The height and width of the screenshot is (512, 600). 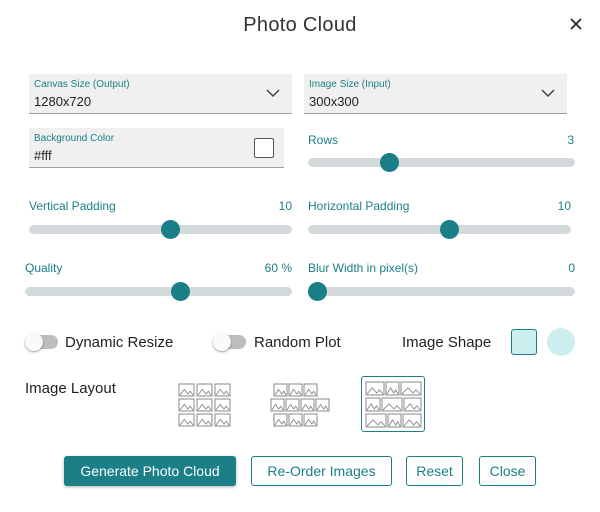 I want to click on canvas-size-select: Canvas Size (Output) 1280x720, so click(x=160, y=94).